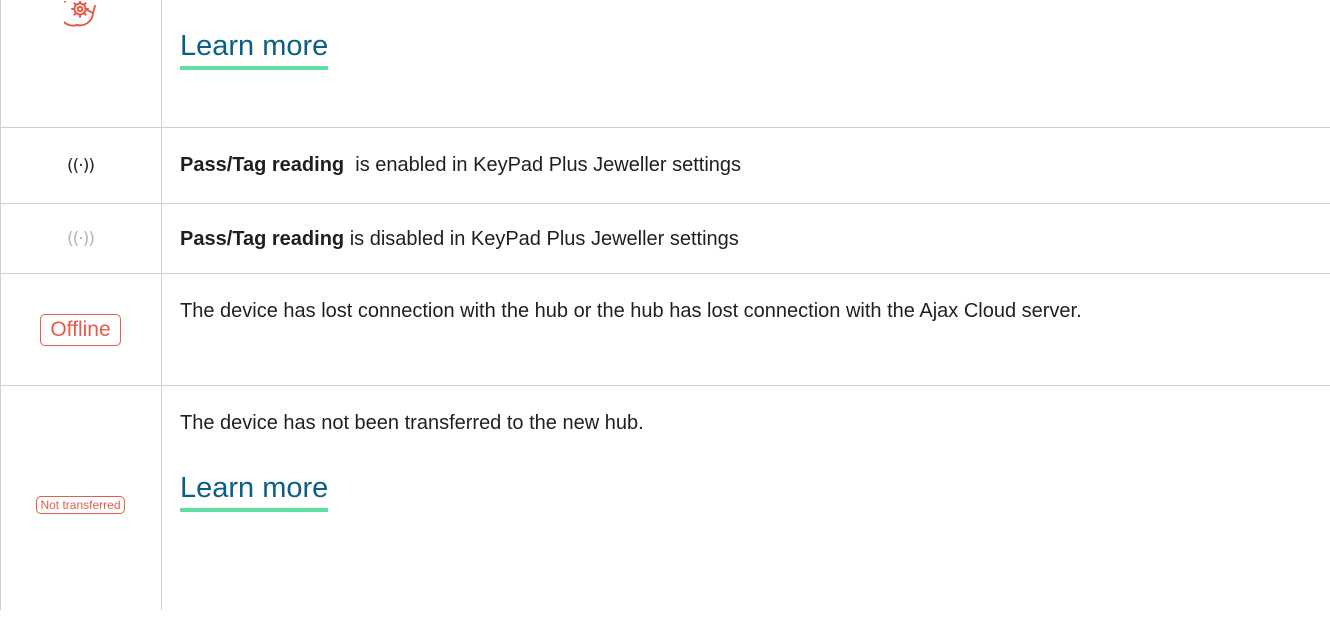 The image size is (1330, 624). I want to click on icon-cell: Not transferred, so click(80, 505).